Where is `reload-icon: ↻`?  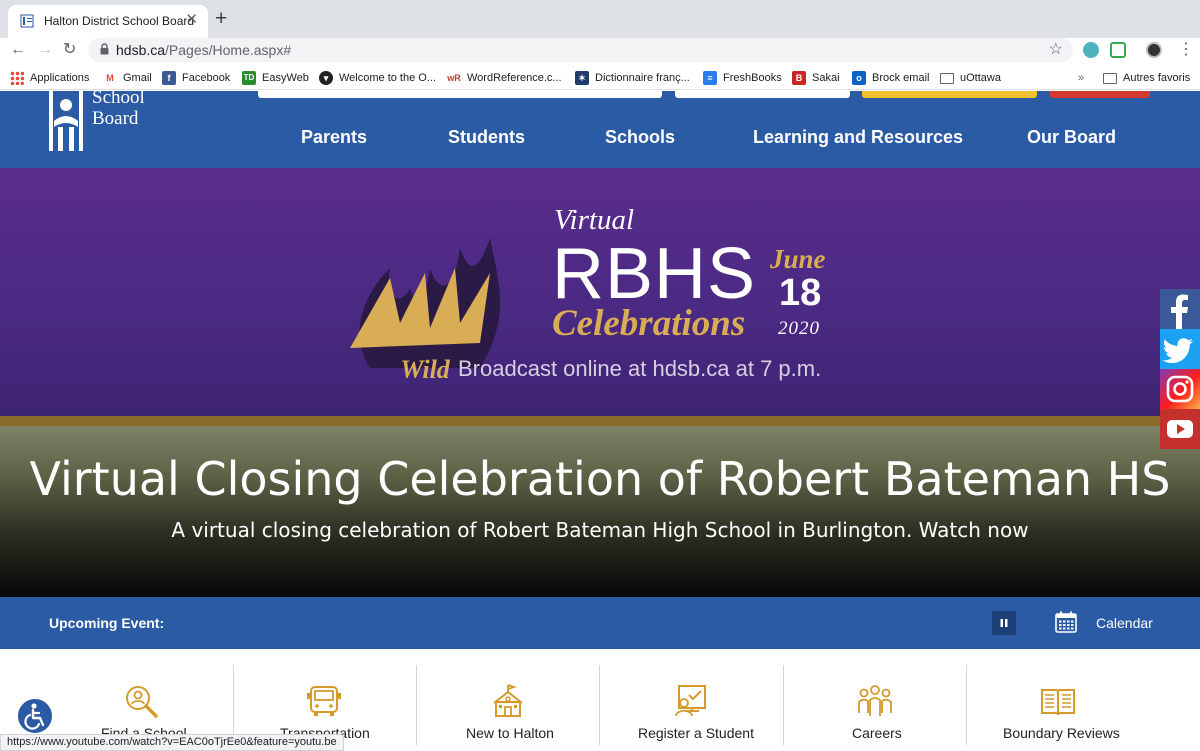
reload-icon: ↻ is located at coordinates (69, 50).